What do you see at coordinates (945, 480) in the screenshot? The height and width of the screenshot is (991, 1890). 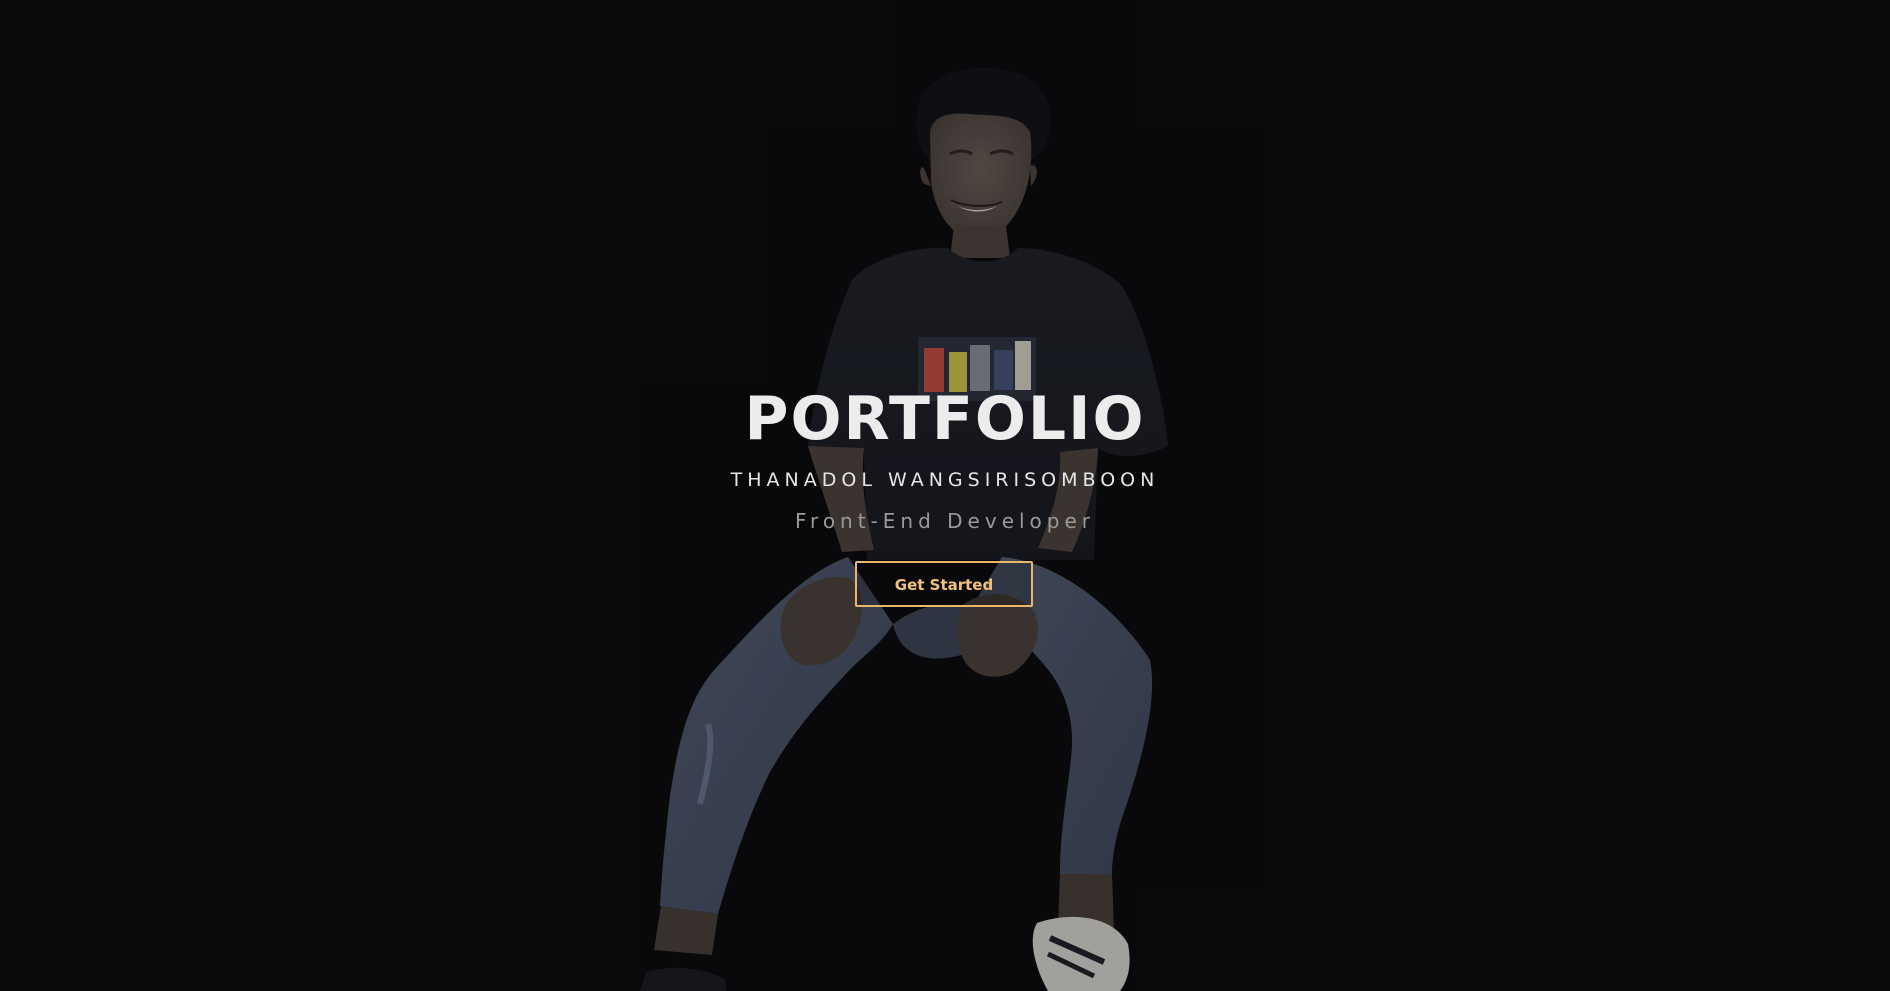 I see `owner-name: THANADOL WANGSIRISOMBOON` at bounding box center [945, 480].